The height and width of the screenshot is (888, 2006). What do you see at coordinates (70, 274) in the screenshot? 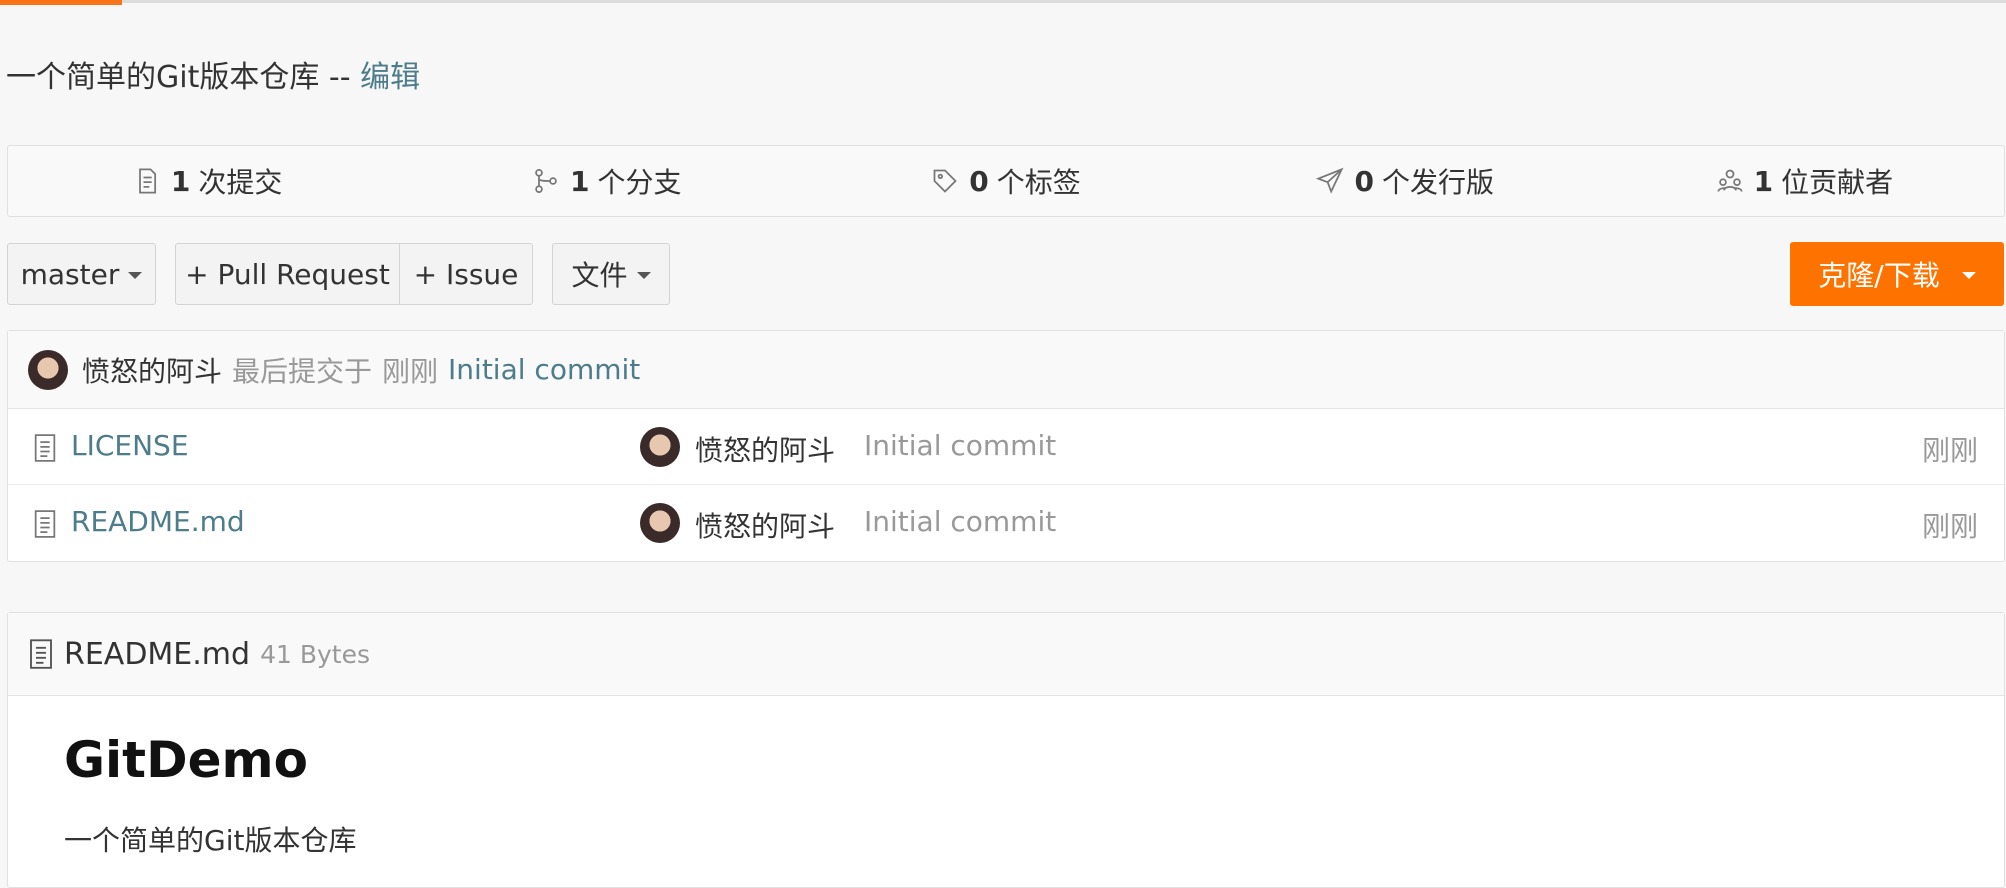
I see `branch-select-label: master` at bounding box center [70, 274].